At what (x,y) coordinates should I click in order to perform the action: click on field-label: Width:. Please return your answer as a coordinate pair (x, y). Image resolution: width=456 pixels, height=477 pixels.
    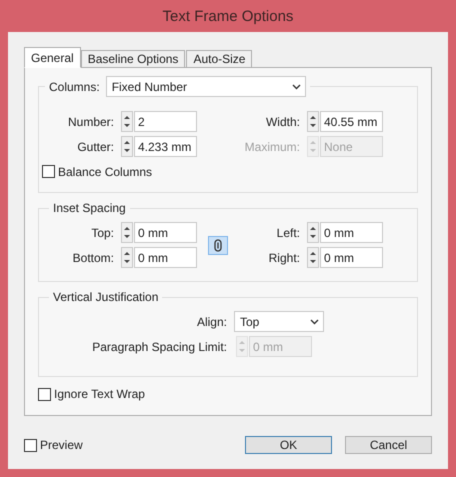
    Looking at the image, I should click on (283, 121).